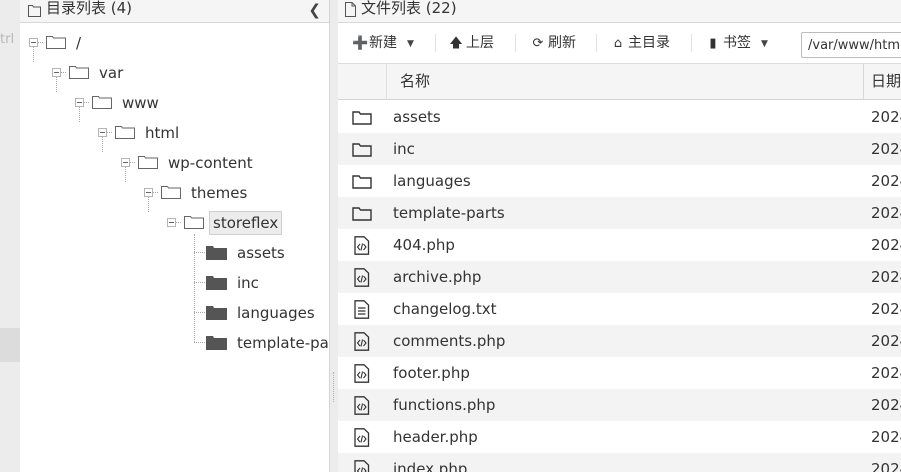 The width and height of the screenshot is (901, 472). I want to click on file-row-languages: languages 2024, so click(619, 181).